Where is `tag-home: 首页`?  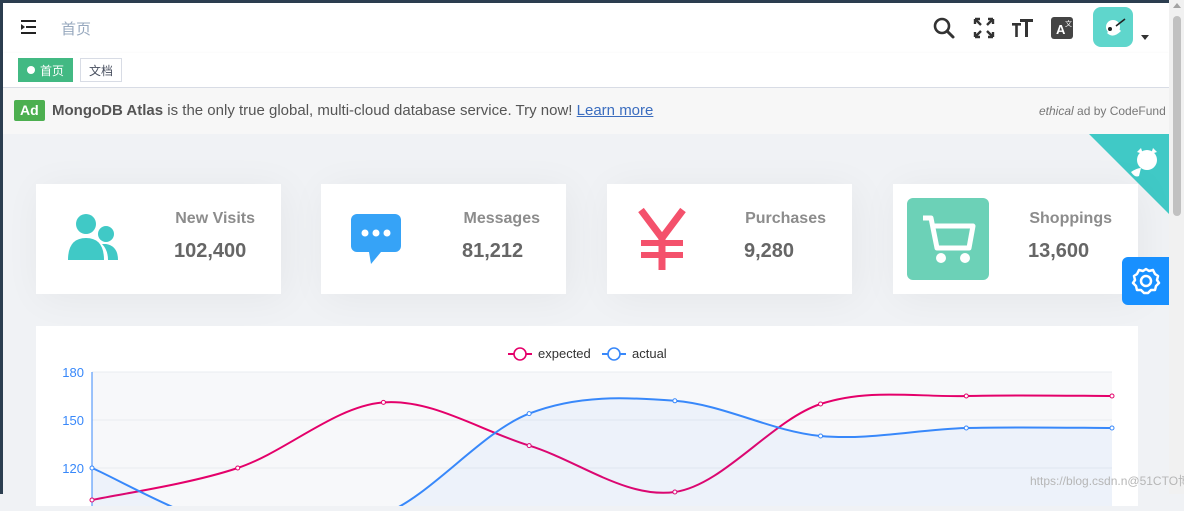
tag-home: 首页 is located at coordinates (46, 70).